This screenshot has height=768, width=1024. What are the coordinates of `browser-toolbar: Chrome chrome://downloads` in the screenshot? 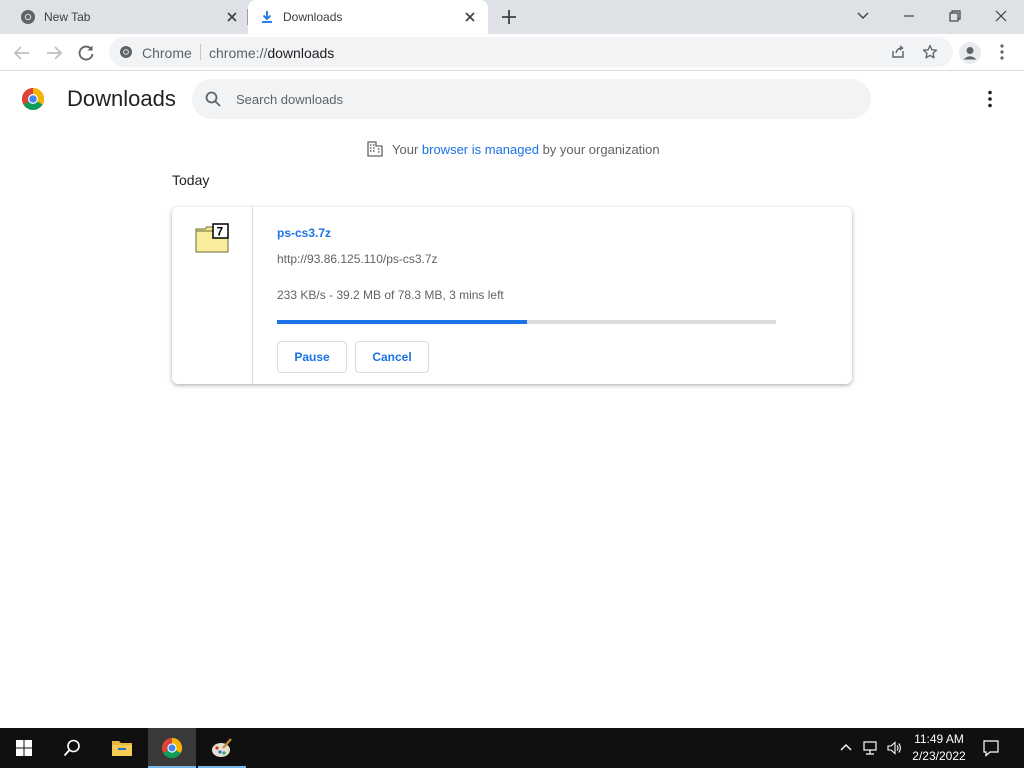 It's located at (512, 52).